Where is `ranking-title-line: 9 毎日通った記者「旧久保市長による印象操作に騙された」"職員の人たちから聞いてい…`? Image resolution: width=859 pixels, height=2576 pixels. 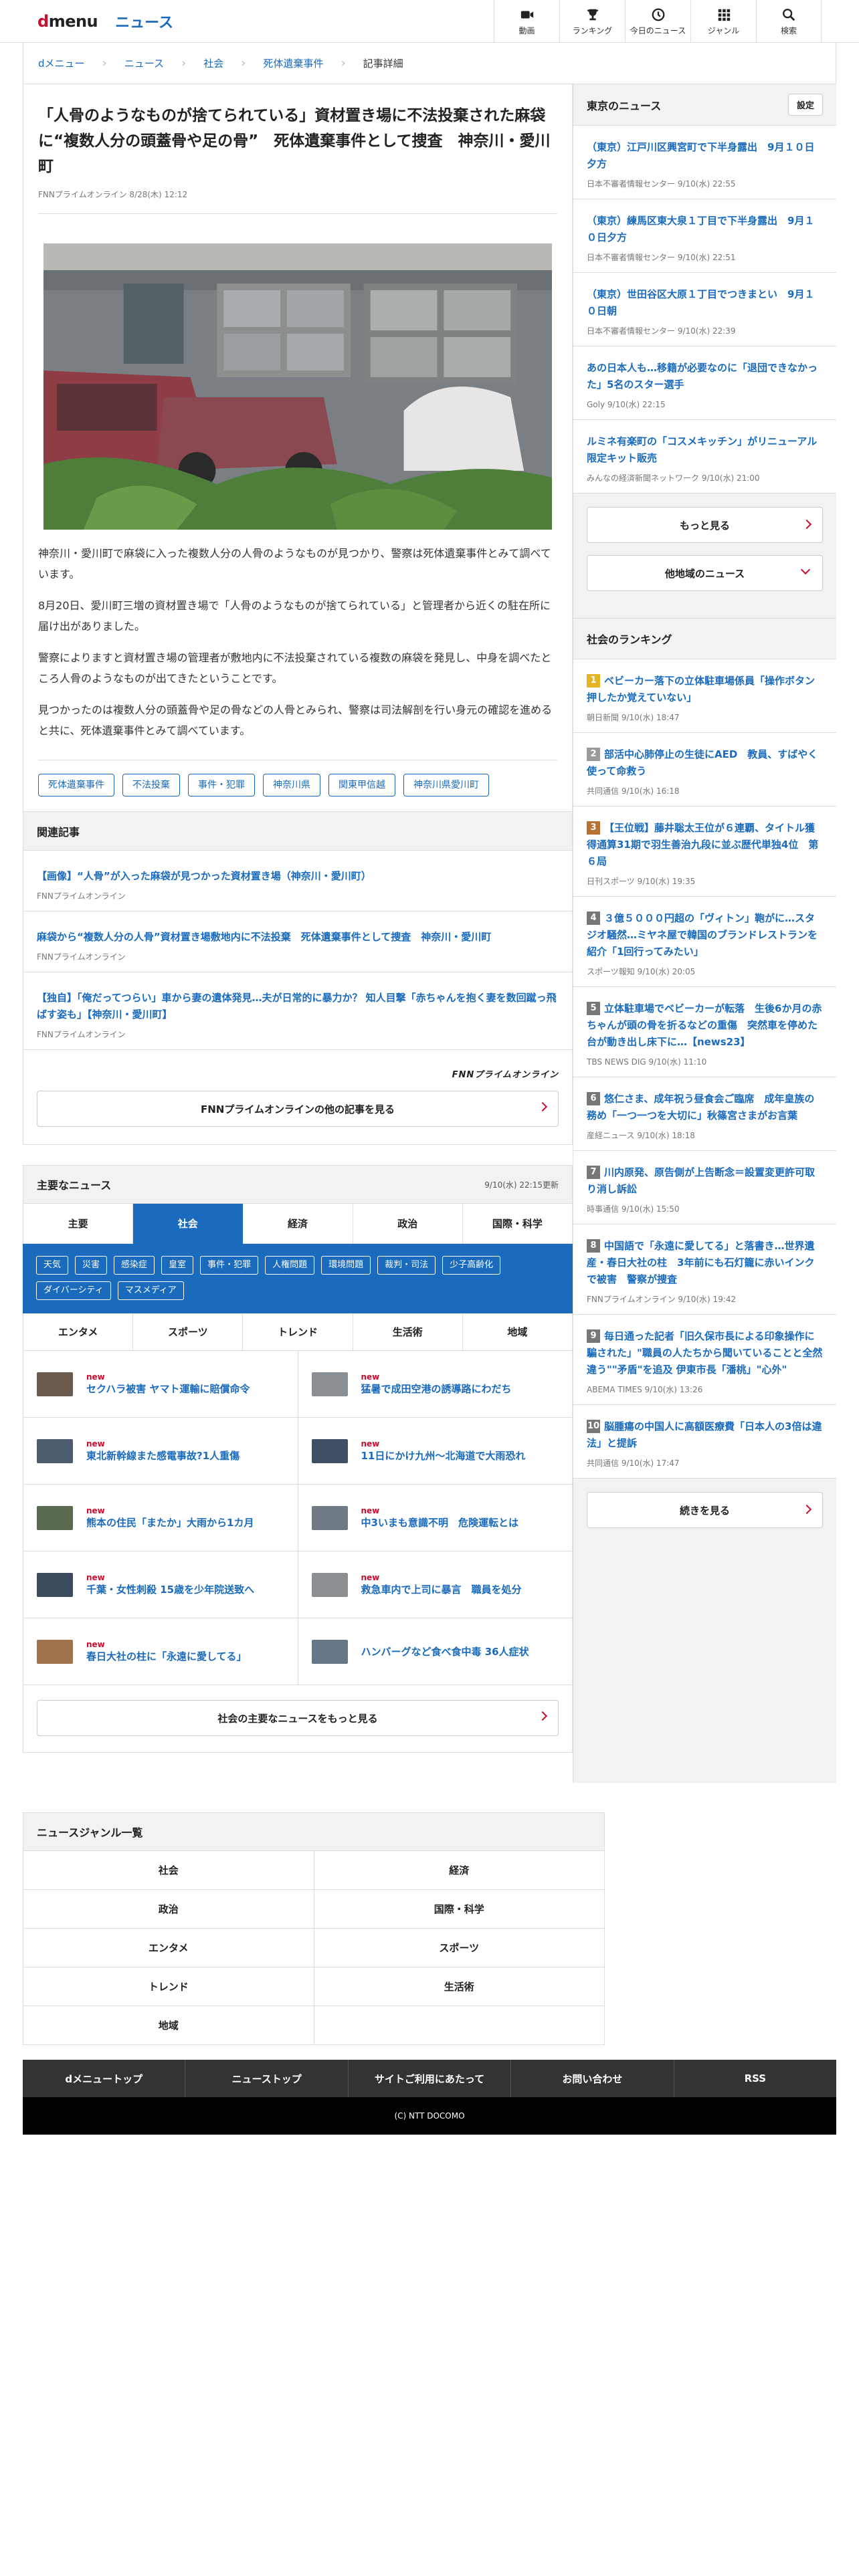 ranking-title-line: 9 毎日通った記者「旧久保市長による印象操作に騙された」"職員の人たちから聞いてい… is located at coordinates (705, 1353).